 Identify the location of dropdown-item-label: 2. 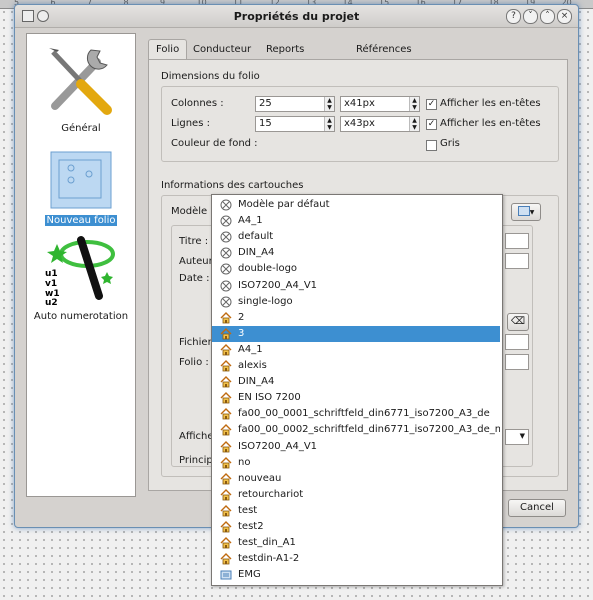
(241, 317).